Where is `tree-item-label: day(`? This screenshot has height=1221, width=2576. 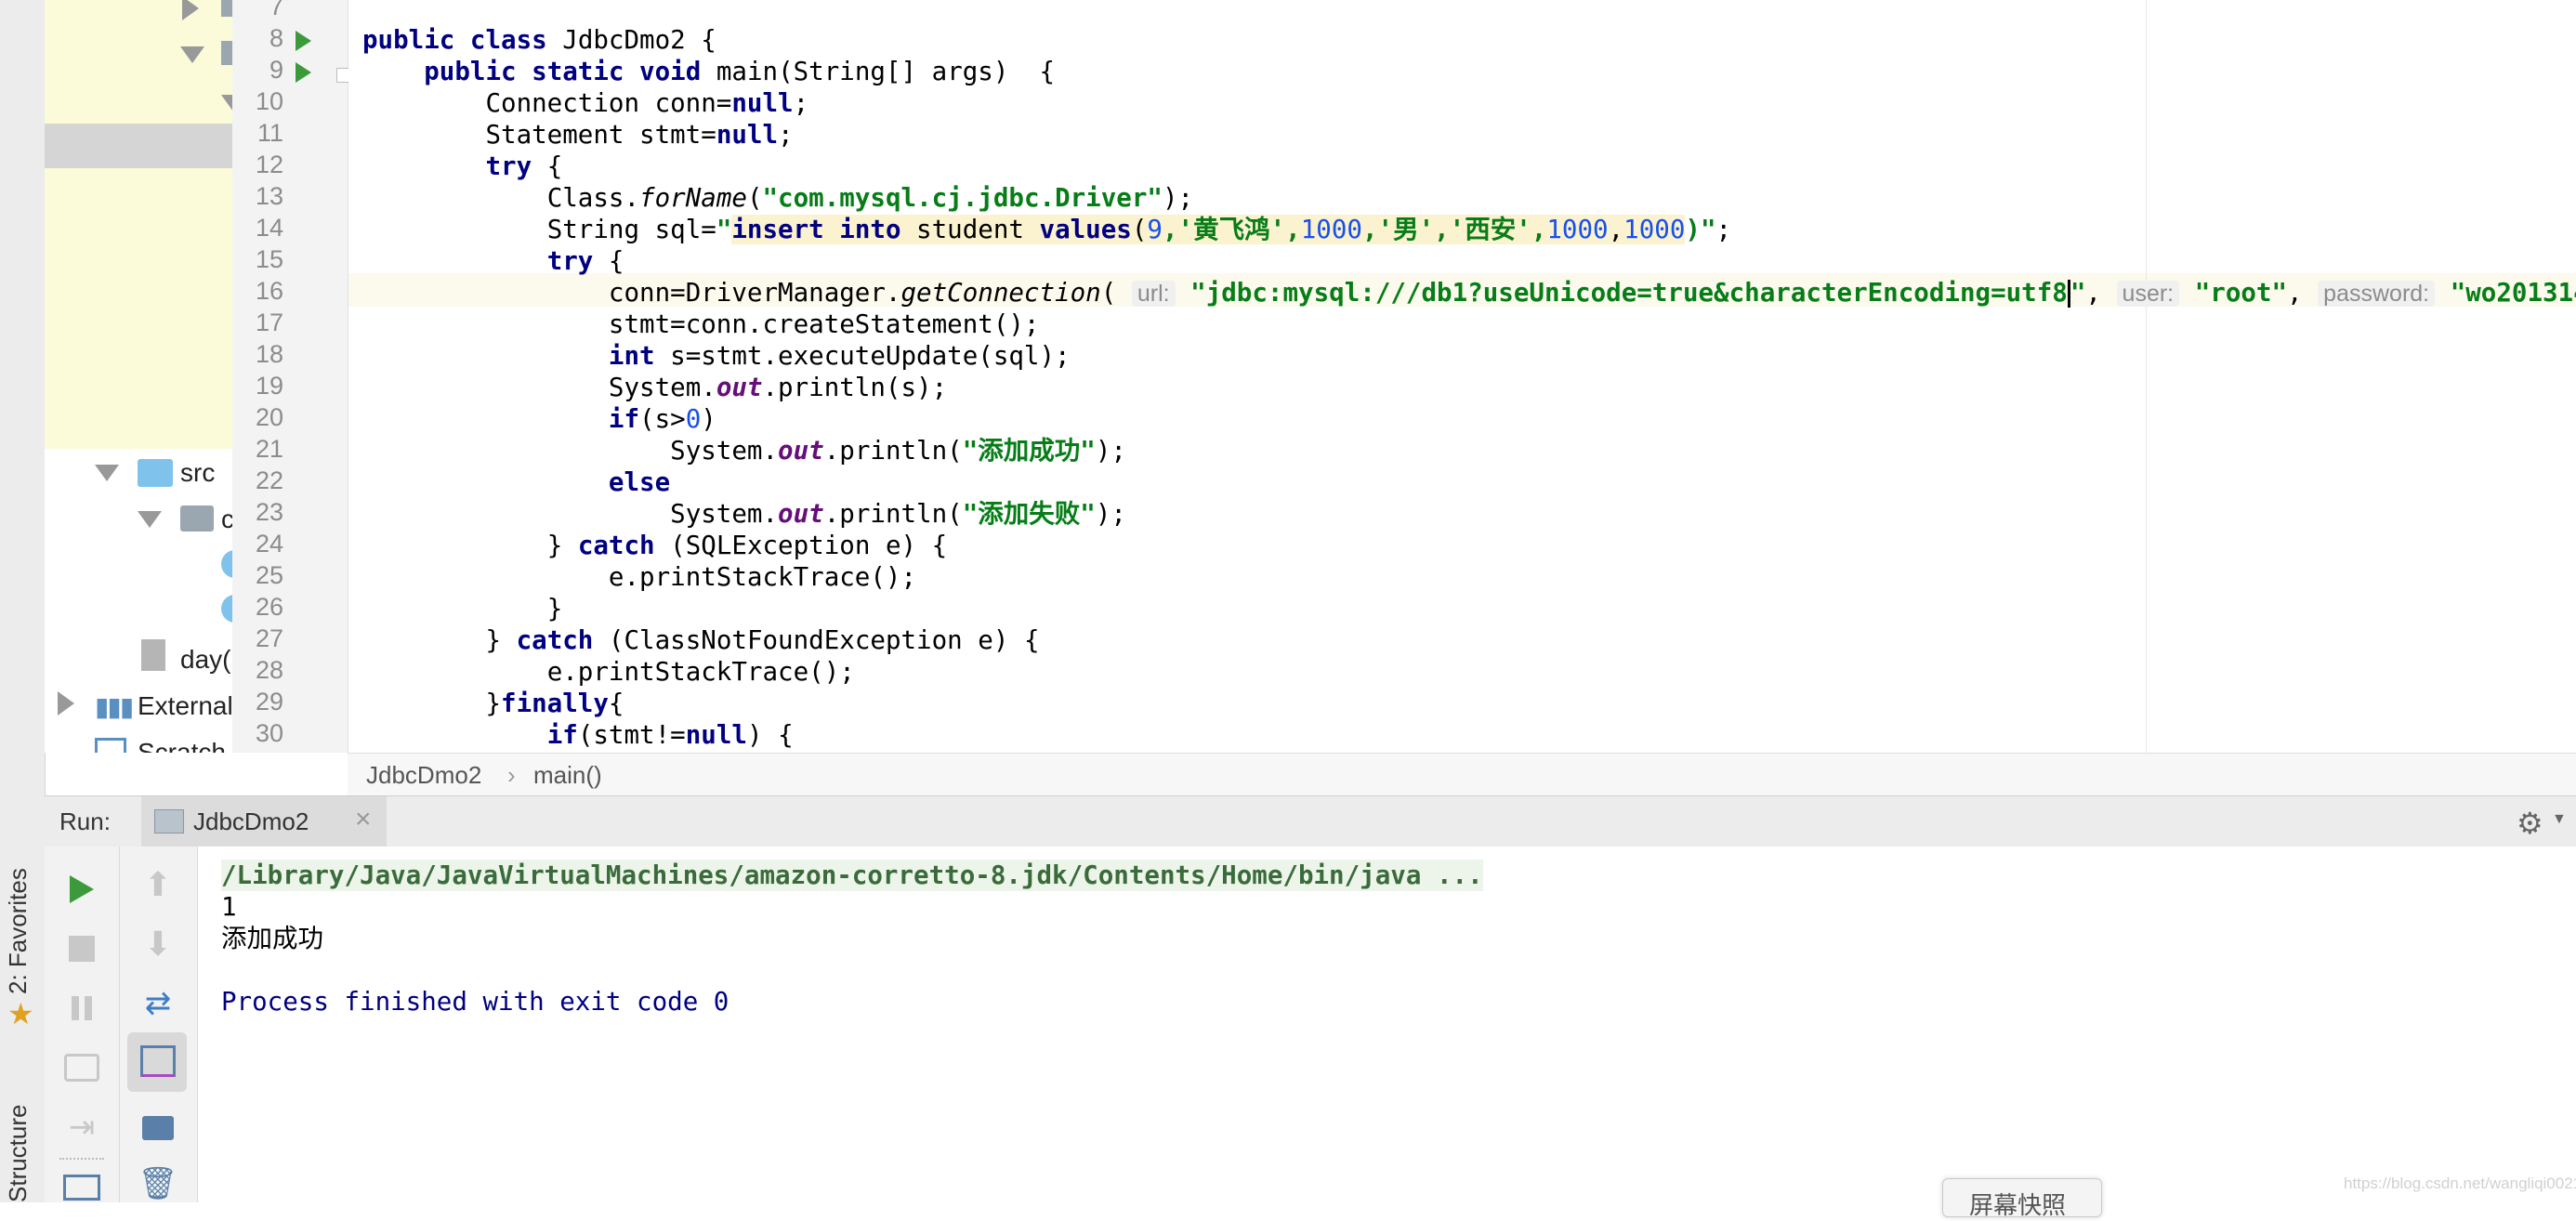
tree-item-label: day( is located at coordinates (205, 659).